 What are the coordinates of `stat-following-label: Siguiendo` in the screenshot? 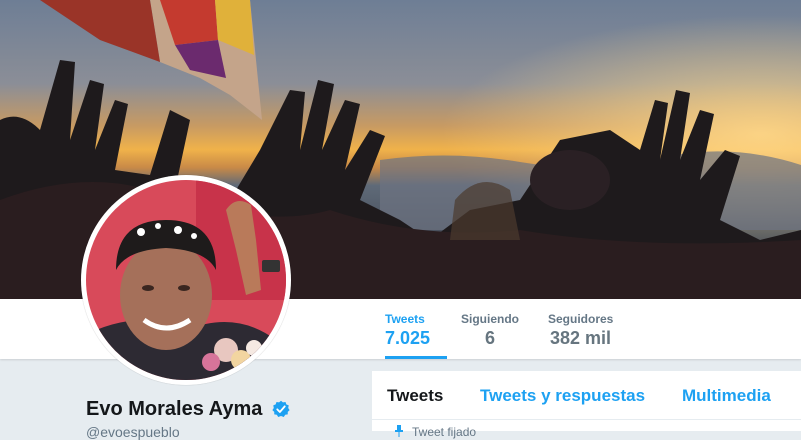 It's located at (490, 319).